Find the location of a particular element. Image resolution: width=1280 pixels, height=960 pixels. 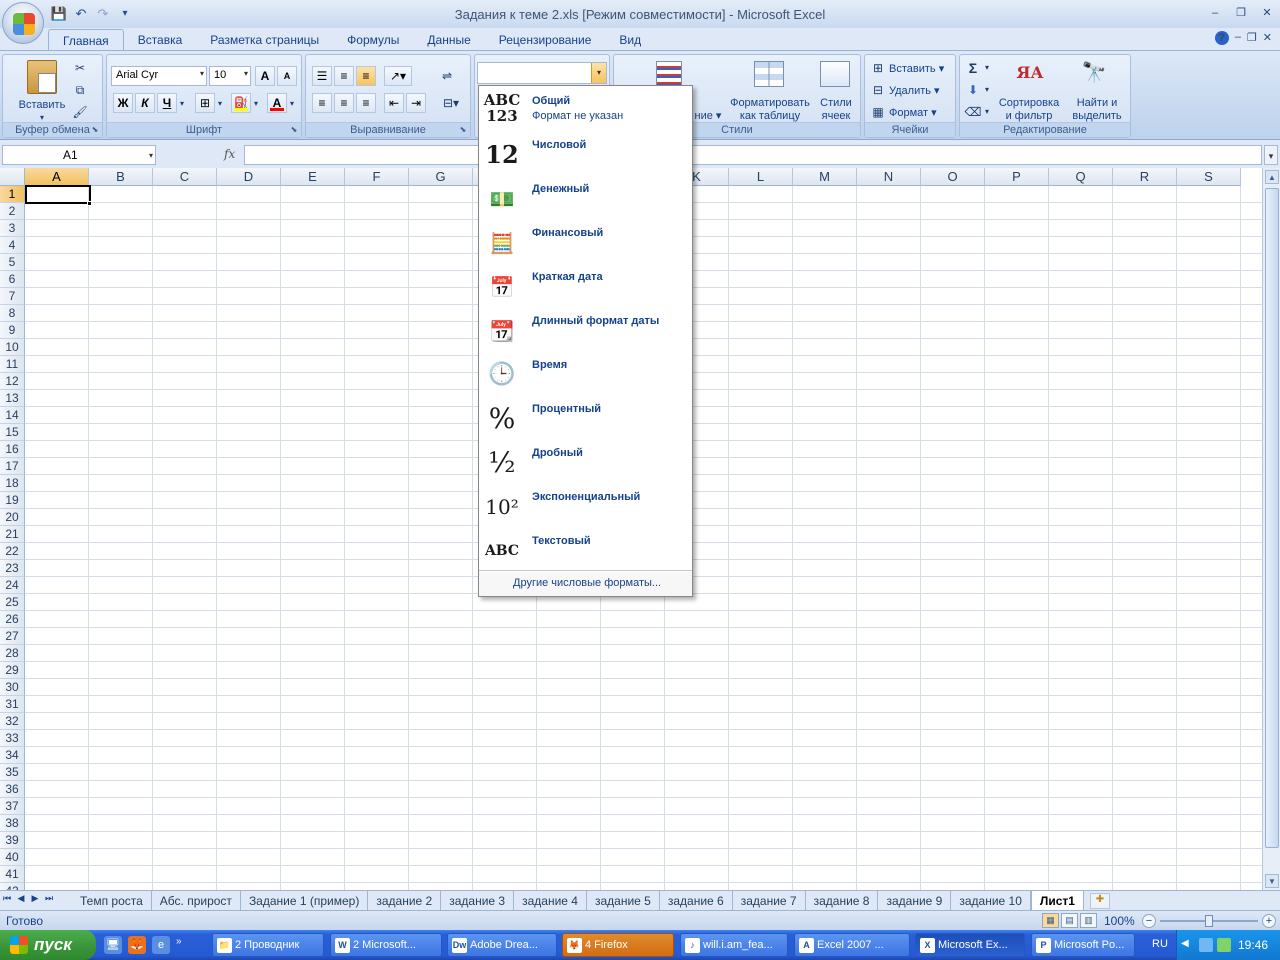

safely-remove-icon is located at coordinates (1224, 945).